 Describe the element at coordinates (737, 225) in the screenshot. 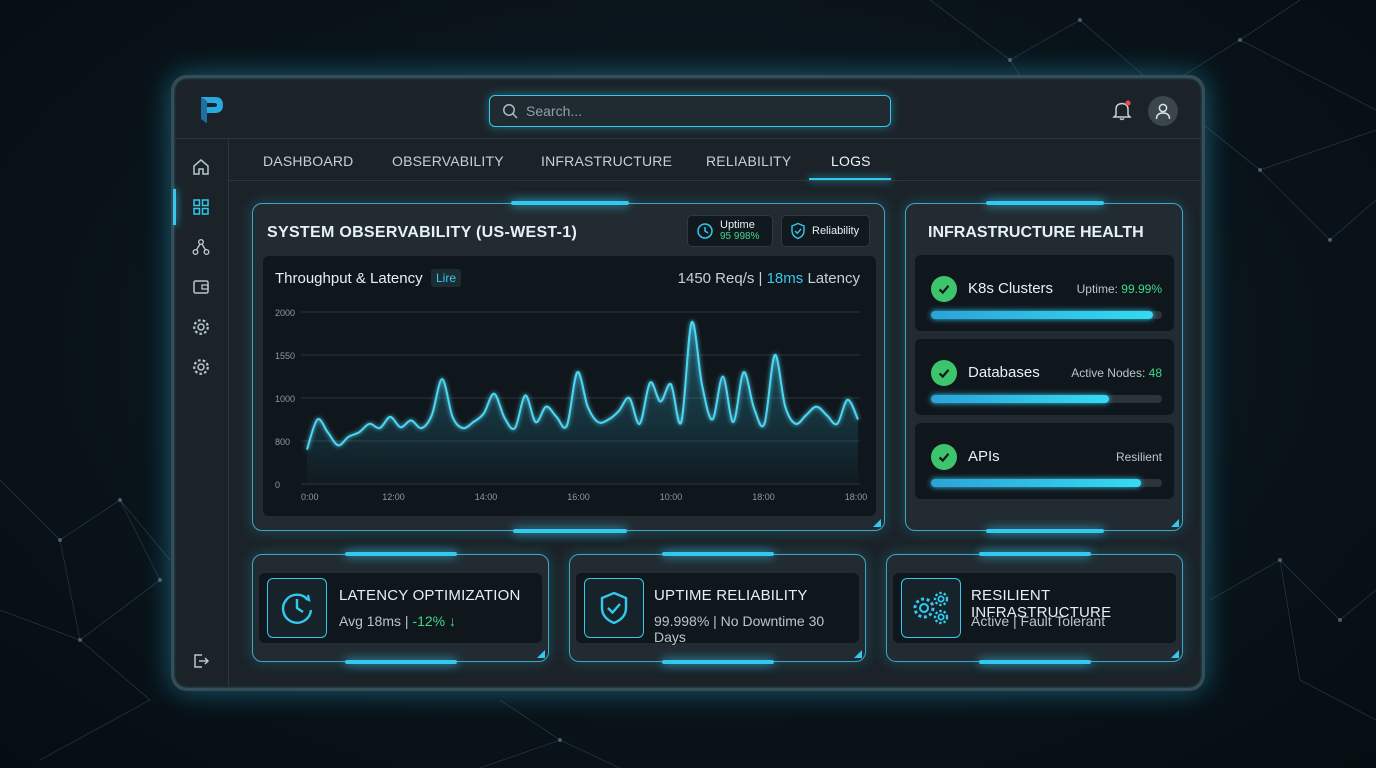

I see `uptime-badge-label: Uptime` at that location.